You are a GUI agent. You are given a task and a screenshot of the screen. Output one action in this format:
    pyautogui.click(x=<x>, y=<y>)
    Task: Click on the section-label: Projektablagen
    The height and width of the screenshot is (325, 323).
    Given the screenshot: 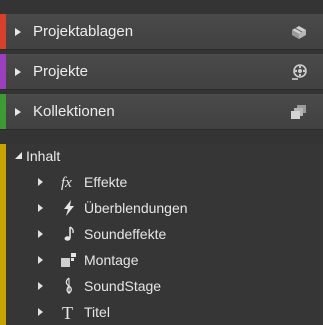 What is the action you would take?
    pyautogui.click(x=83, y=31)
    